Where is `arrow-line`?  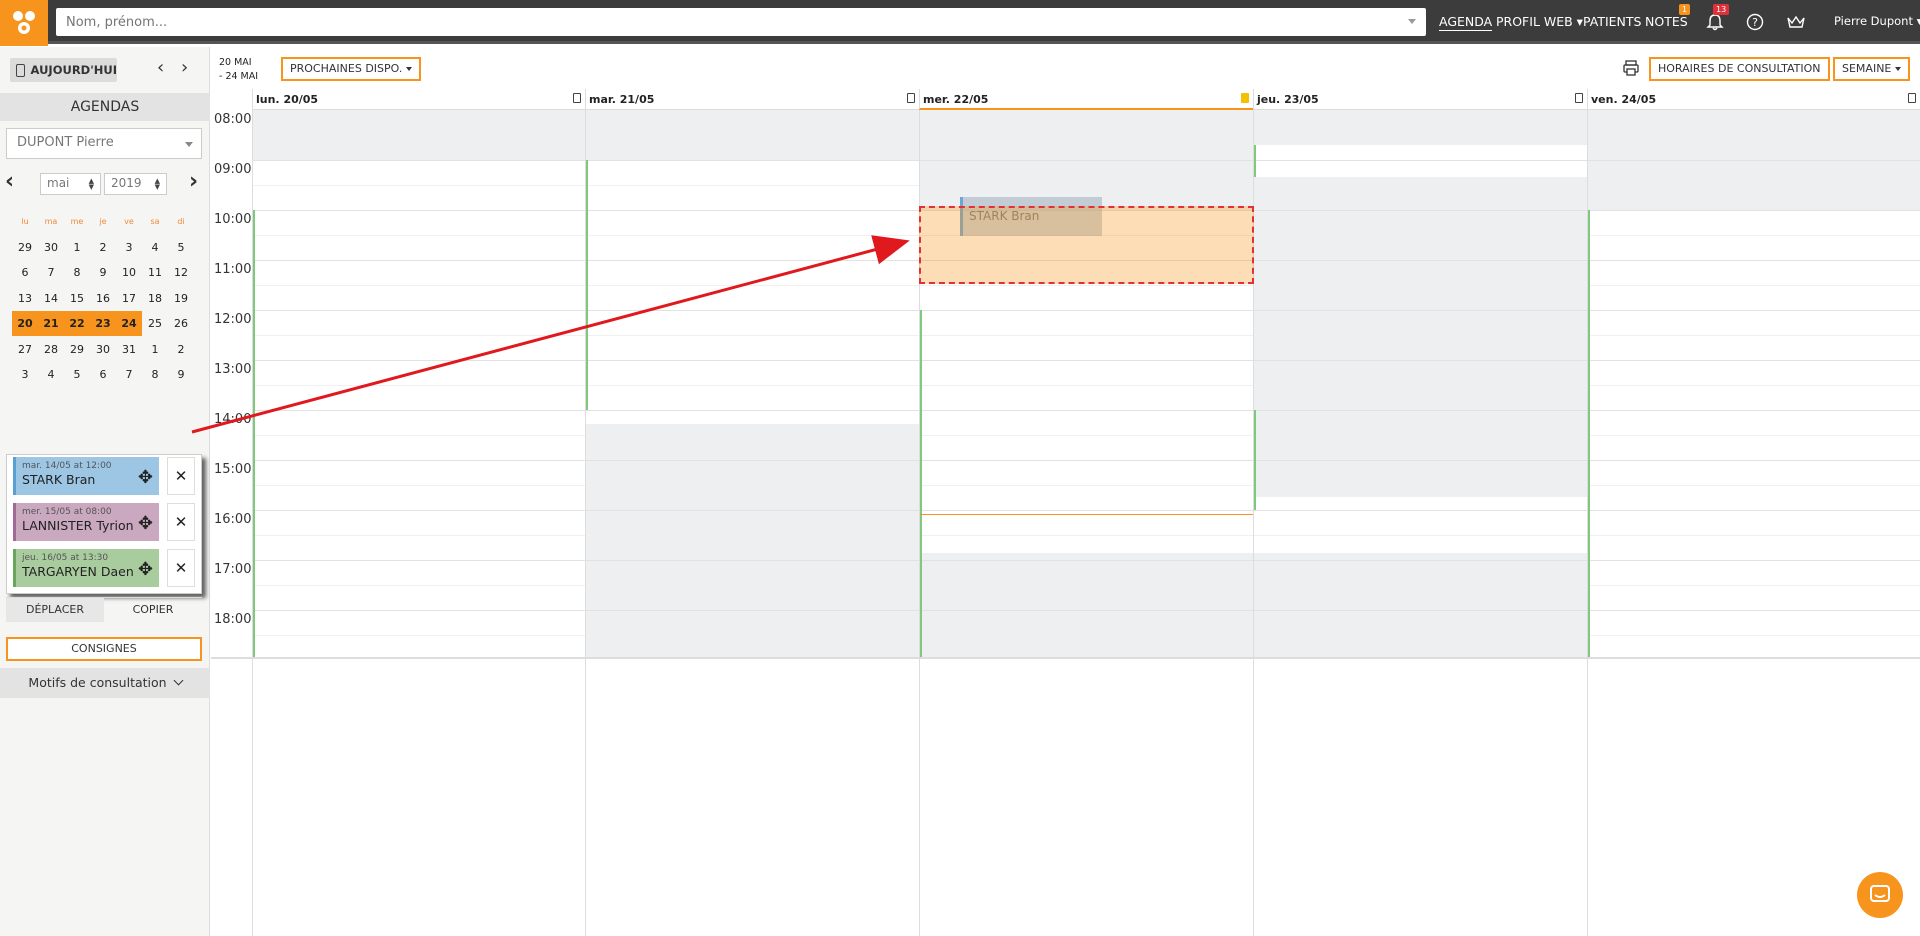
arrow-line is located at coordinates (550, 334).